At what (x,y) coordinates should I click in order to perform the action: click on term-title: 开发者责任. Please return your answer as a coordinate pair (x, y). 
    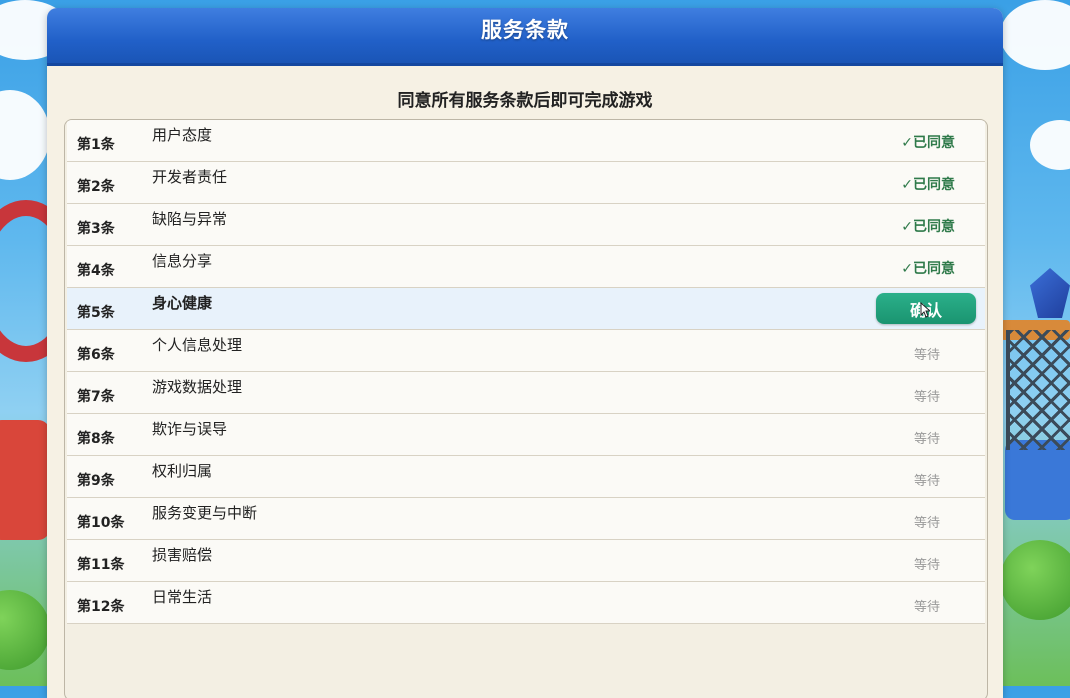
    Looking at the image, I should click on (190, 177).